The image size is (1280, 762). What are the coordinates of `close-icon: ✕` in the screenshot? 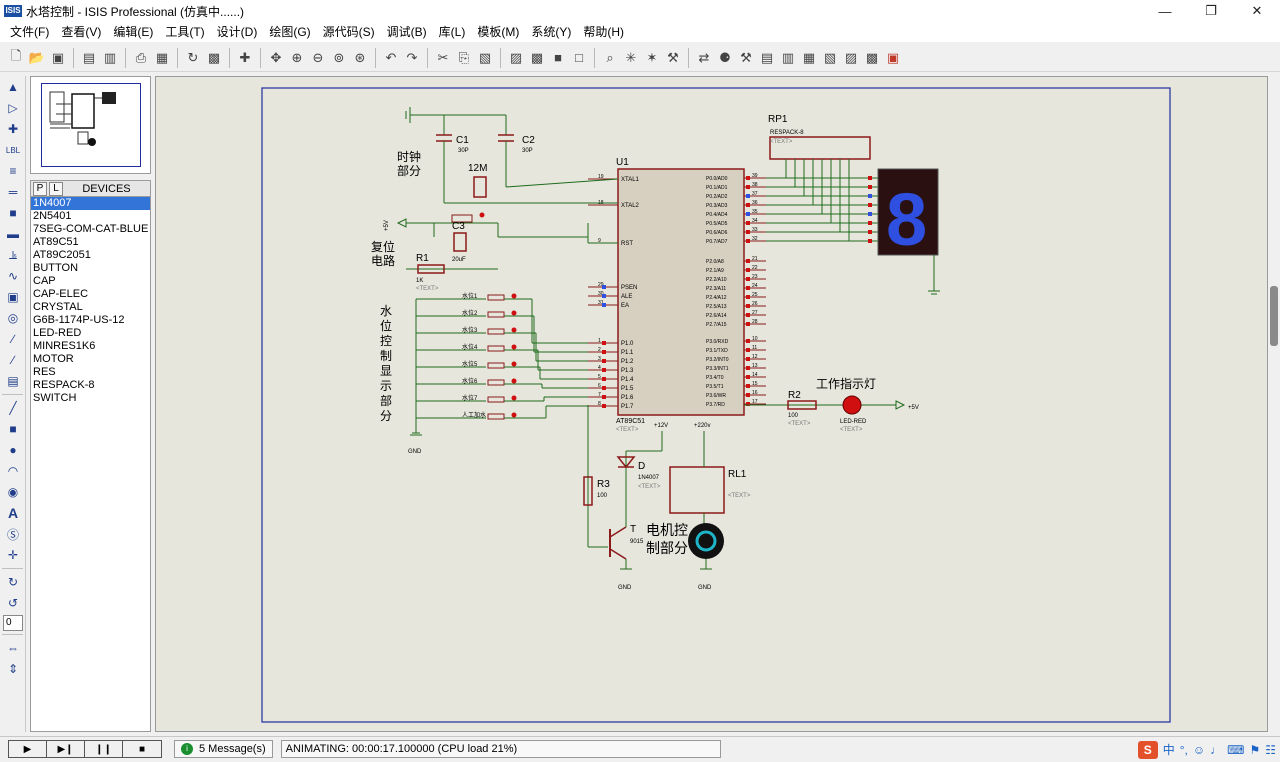 It's located at (1257, 11).